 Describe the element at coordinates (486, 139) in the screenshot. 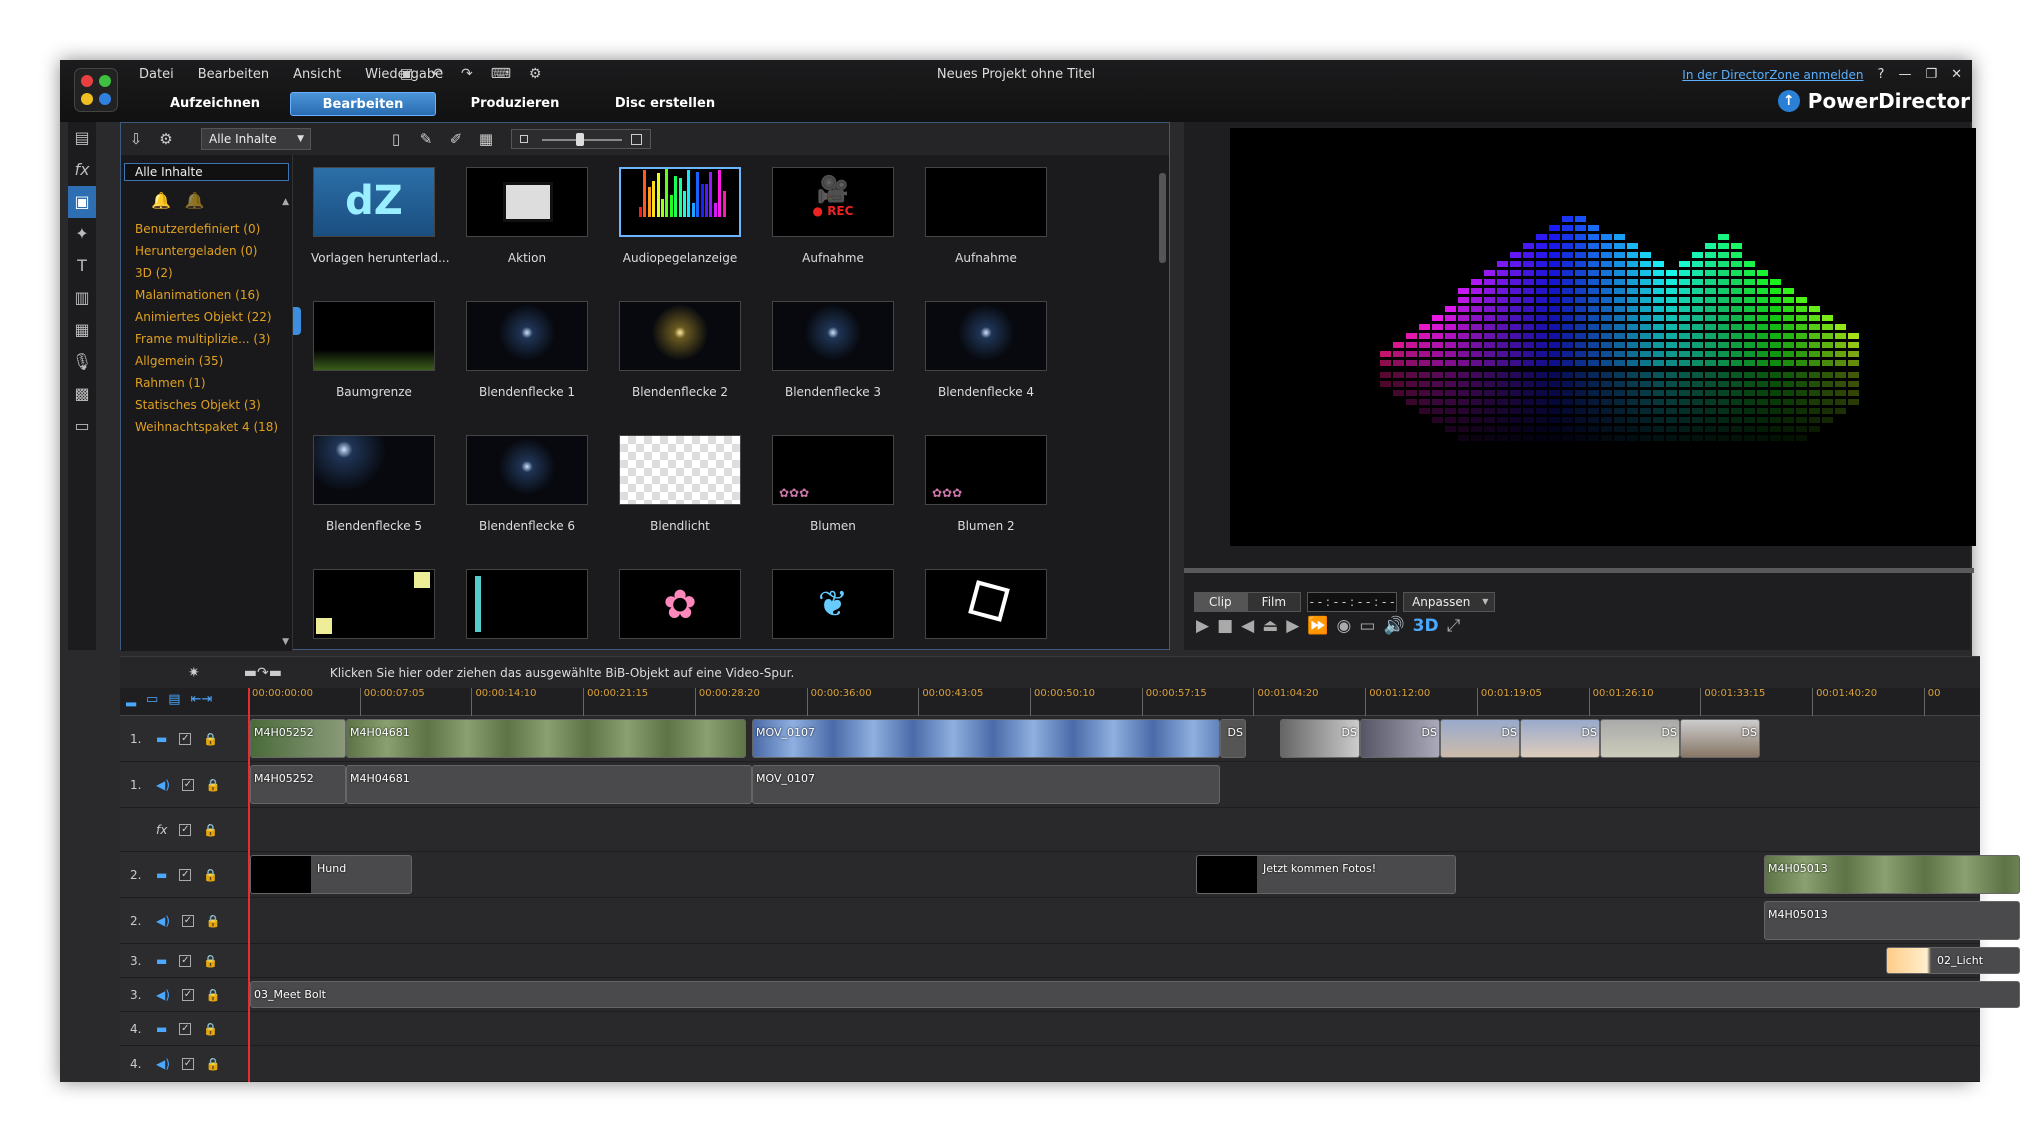

I see `grid-view-icon: ▦` at that location.